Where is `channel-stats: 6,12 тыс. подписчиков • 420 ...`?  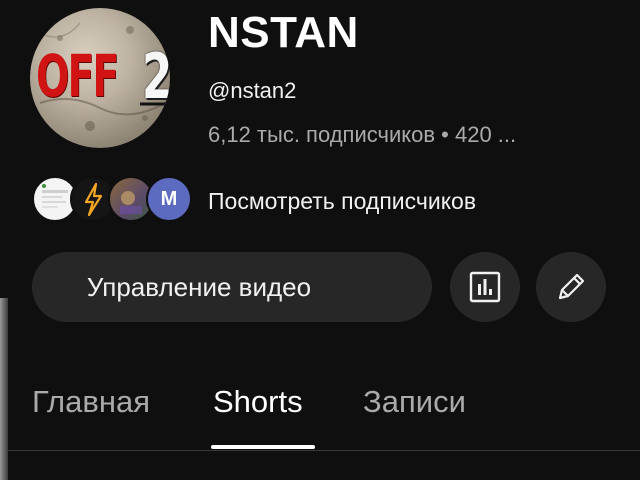 channel-stats: 6,12 тыс. подписчиков • 420 ... is located at coordinates (362, 135).